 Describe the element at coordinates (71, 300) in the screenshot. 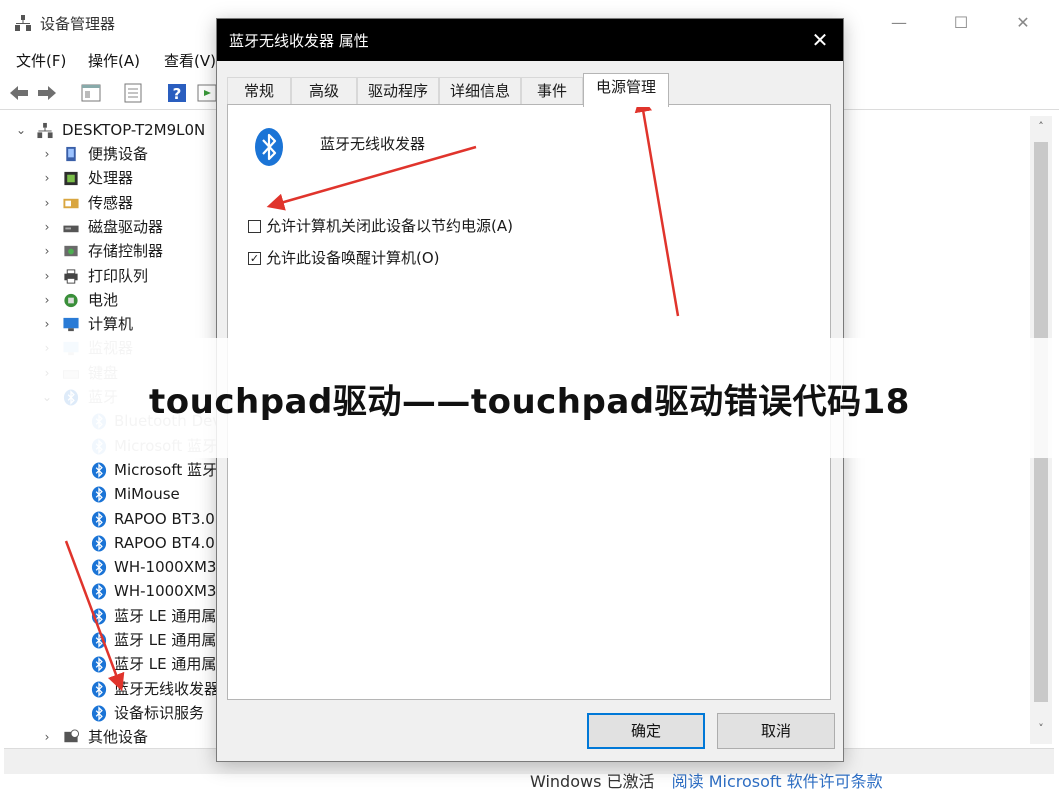

I see `battery-icon` at that location.